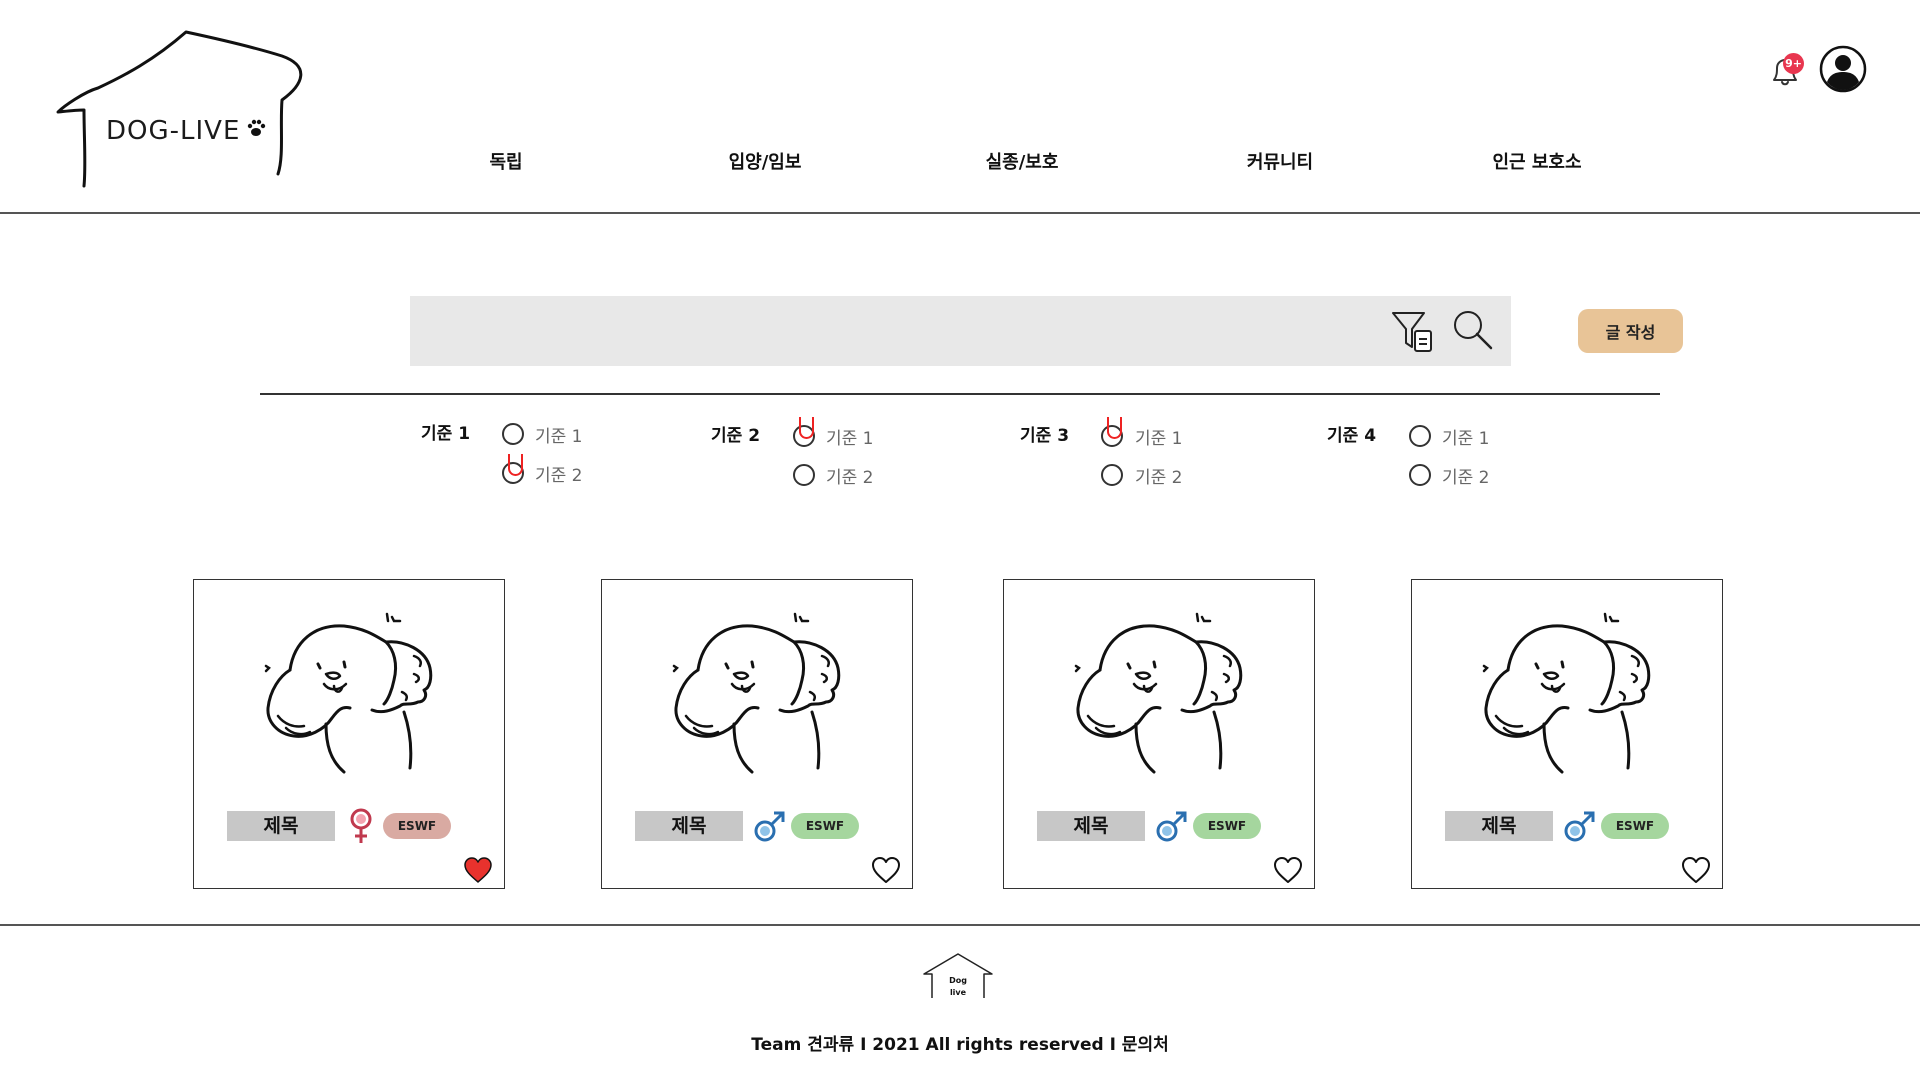 The height and width of the screenshot is (1080, 1920). What do you see at coordinates (960, 925) in the screenshot?
I see `footer-divider` at bounding box center [960, 925].